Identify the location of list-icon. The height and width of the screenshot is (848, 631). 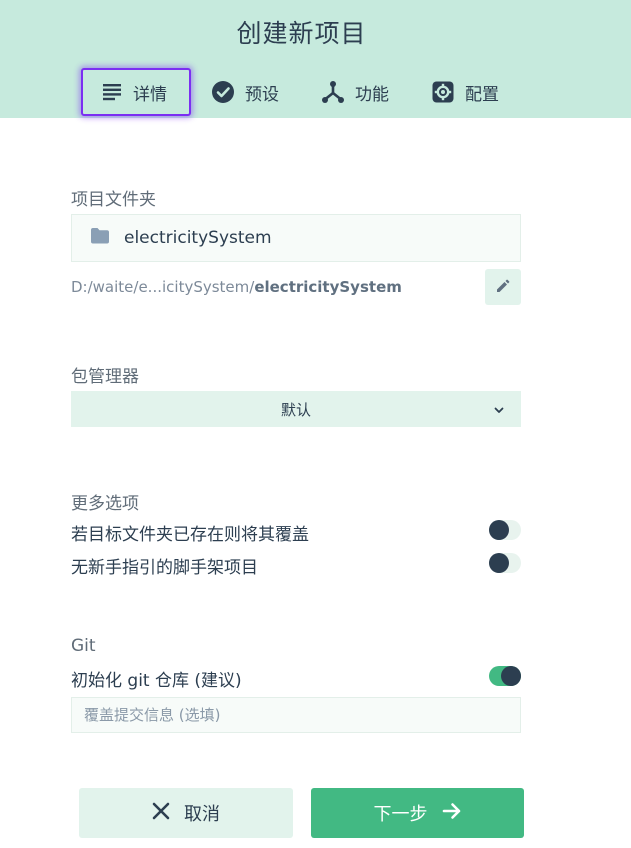
(112, 92).